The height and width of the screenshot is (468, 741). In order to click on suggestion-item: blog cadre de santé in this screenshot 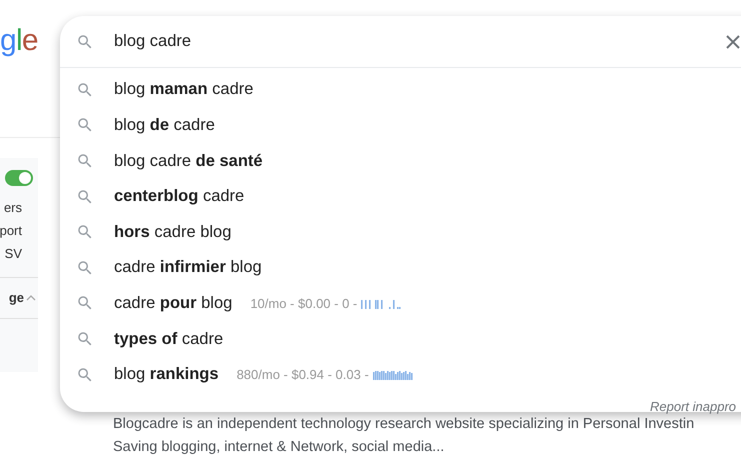, I will do `click(400, 161)`.